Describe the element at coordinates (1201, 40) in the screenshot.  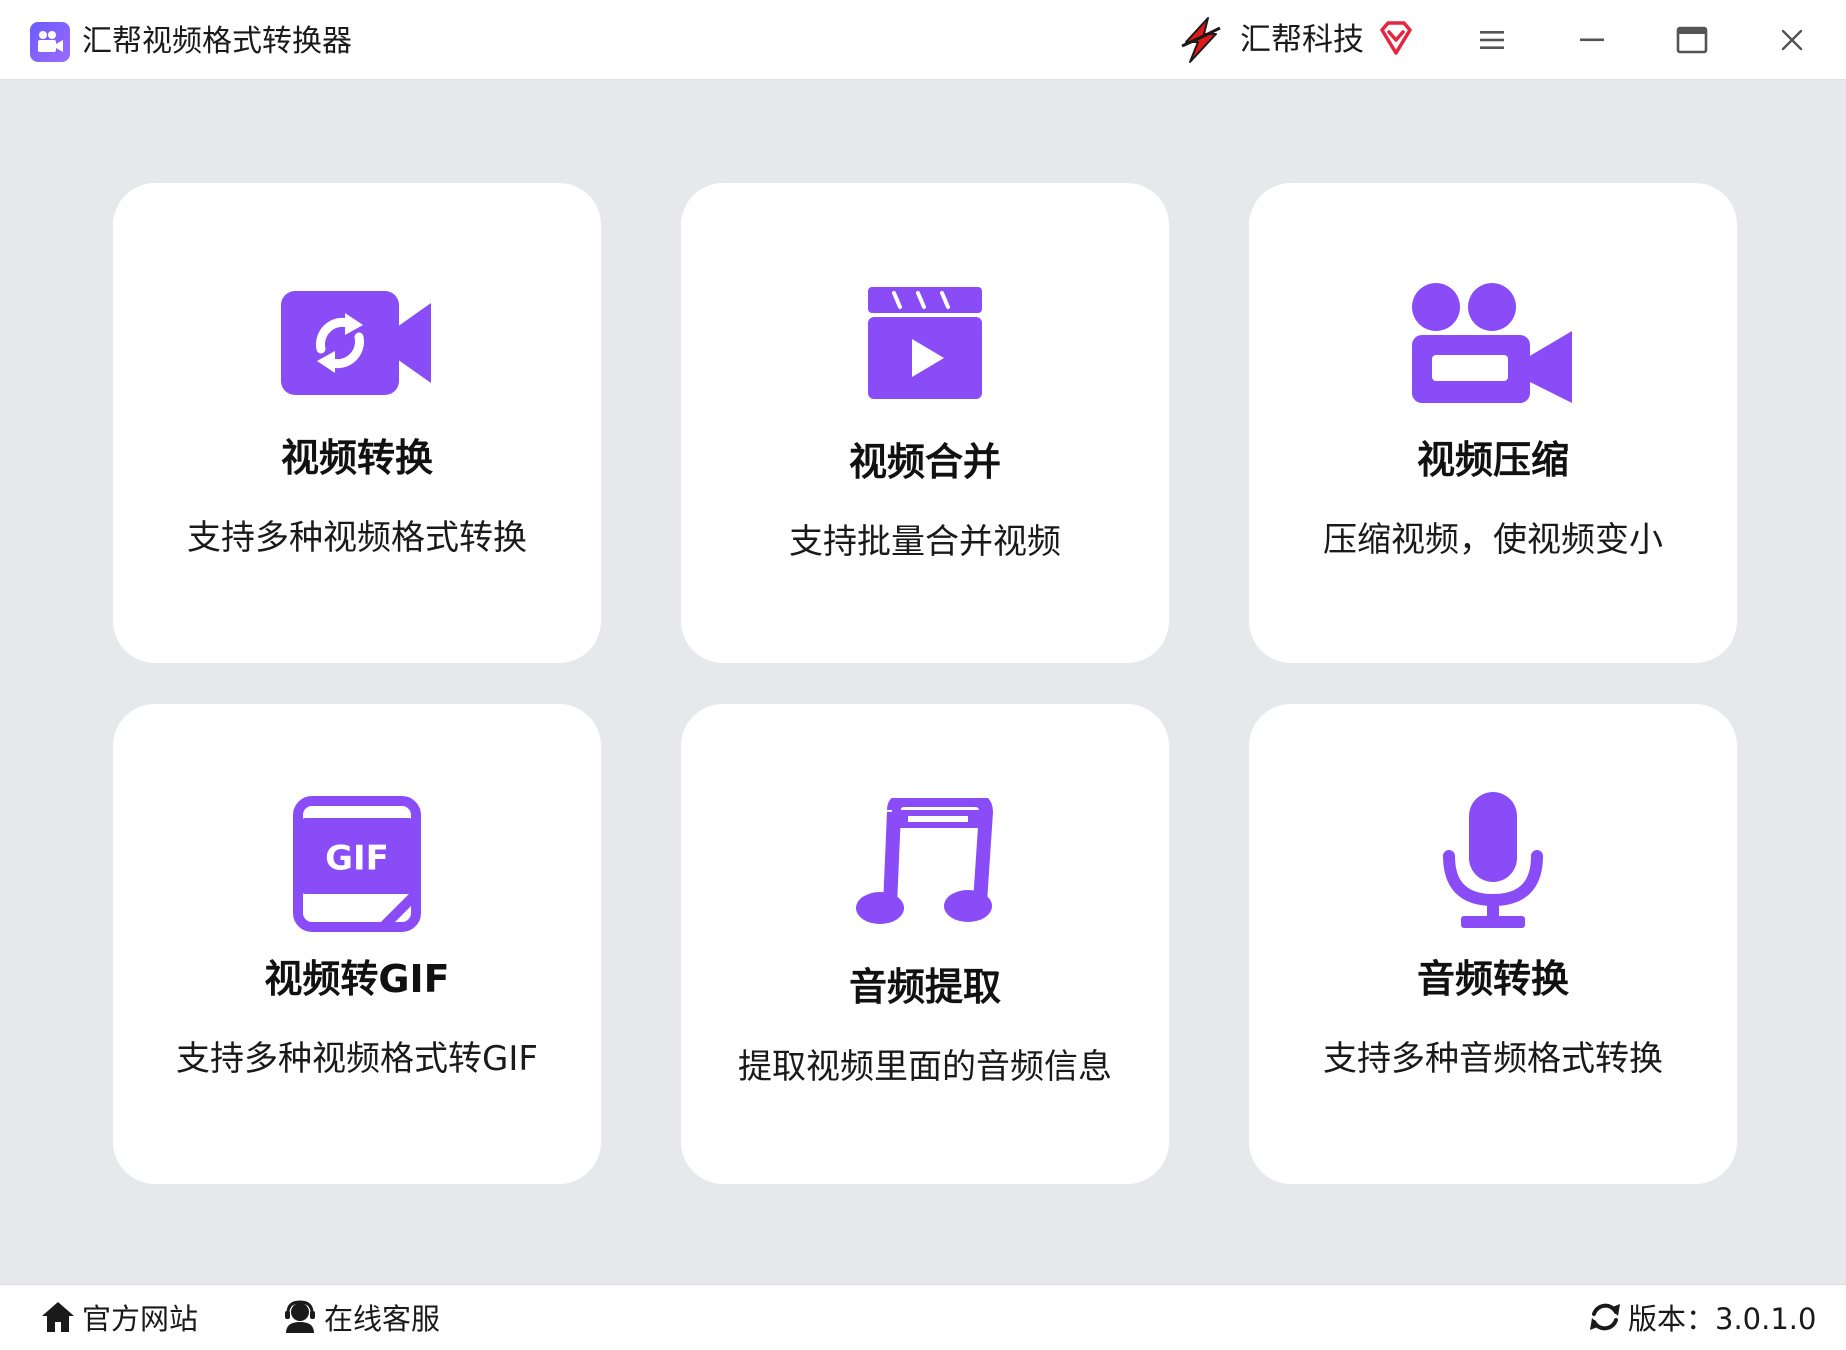
I see `huibang-logo-icon` at that location.